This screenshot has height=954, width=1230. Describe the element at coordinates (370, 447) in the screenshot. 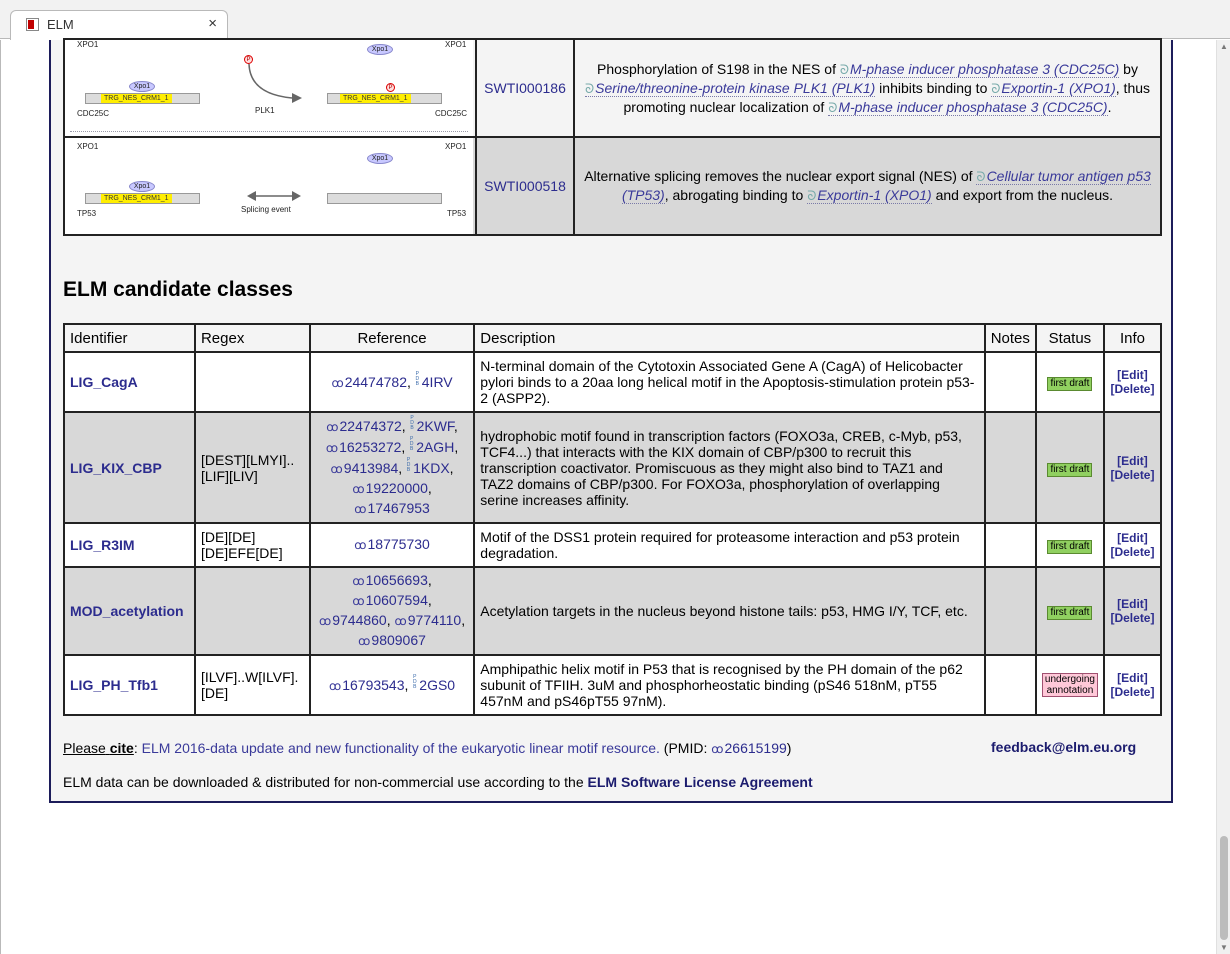

I see `pubmed-id: 16253272` at that location.